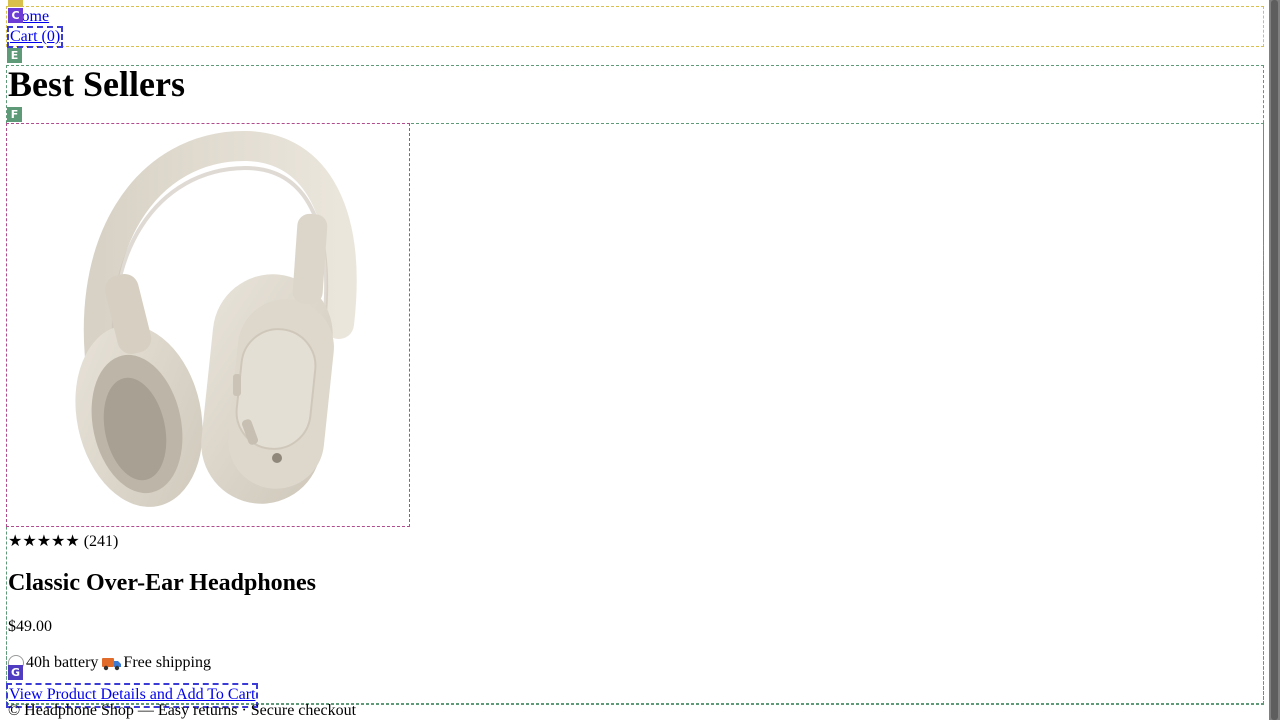 The height and width of the screenshot is (720, 1280). I want to click on feature-battery: 40h battery, so click(62, 662).